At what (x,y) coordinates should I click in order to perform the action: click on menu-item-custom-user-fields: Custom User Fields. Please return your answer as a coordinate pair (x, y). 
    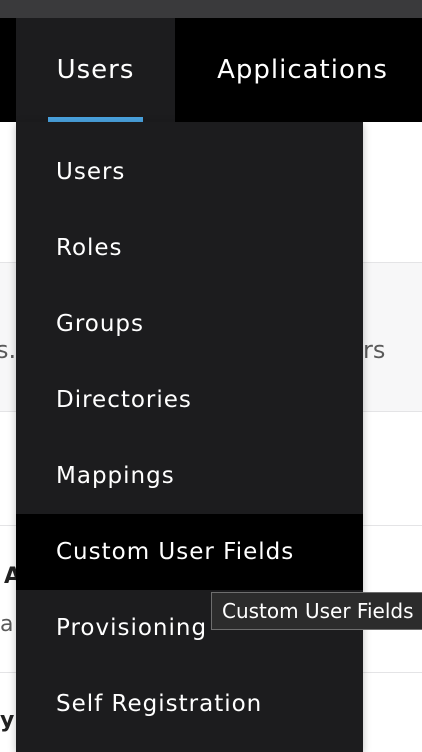
    Looking at the image, I should click on (189, 552).